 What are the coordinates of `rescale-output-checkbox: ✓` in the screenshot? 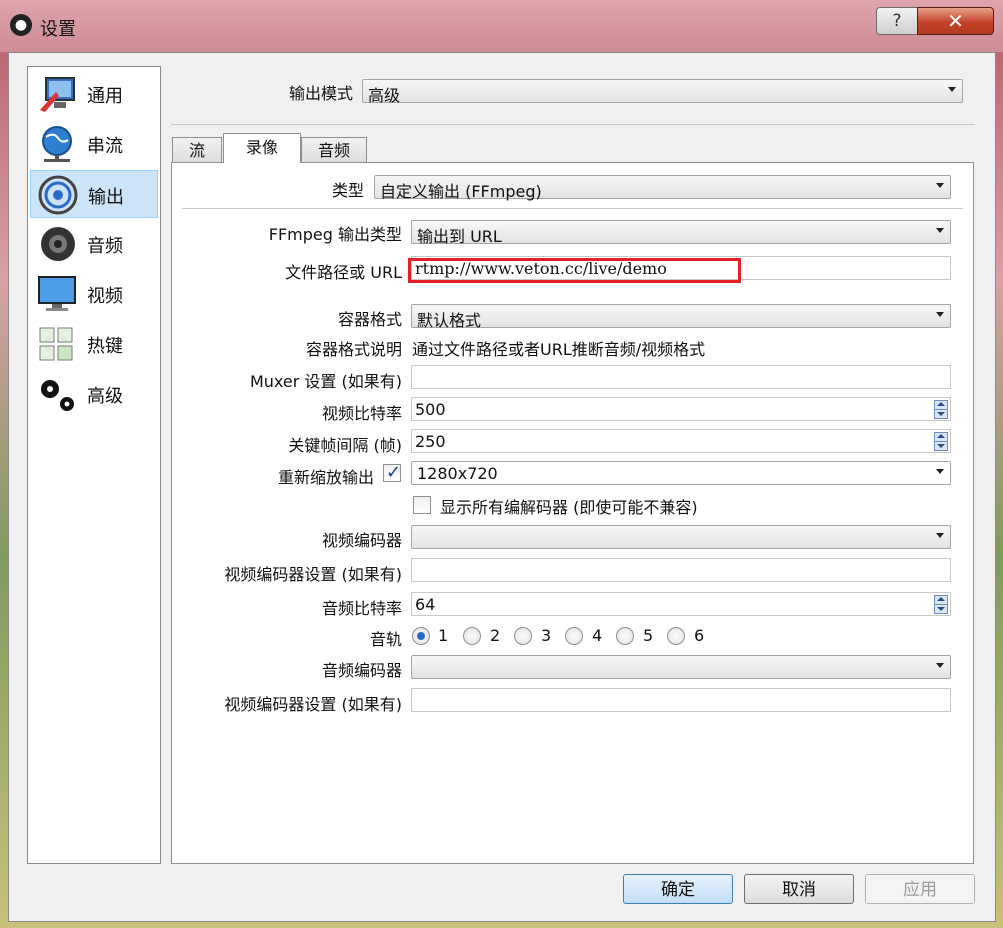 It's located at (392, 472).